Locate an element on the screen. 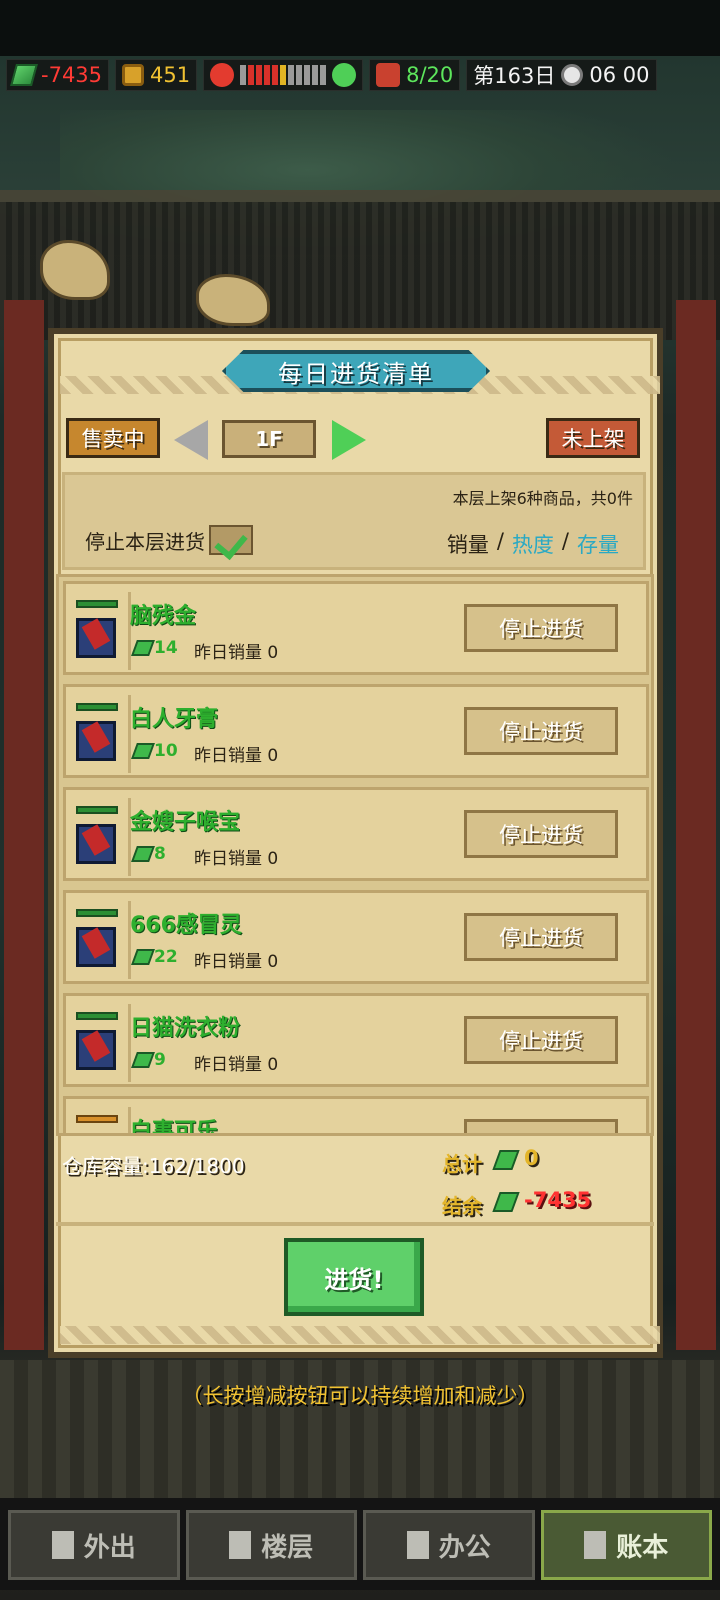 This screenshot has width=720, height=1600. ledger-icon is located at coordinates (595, 1545).